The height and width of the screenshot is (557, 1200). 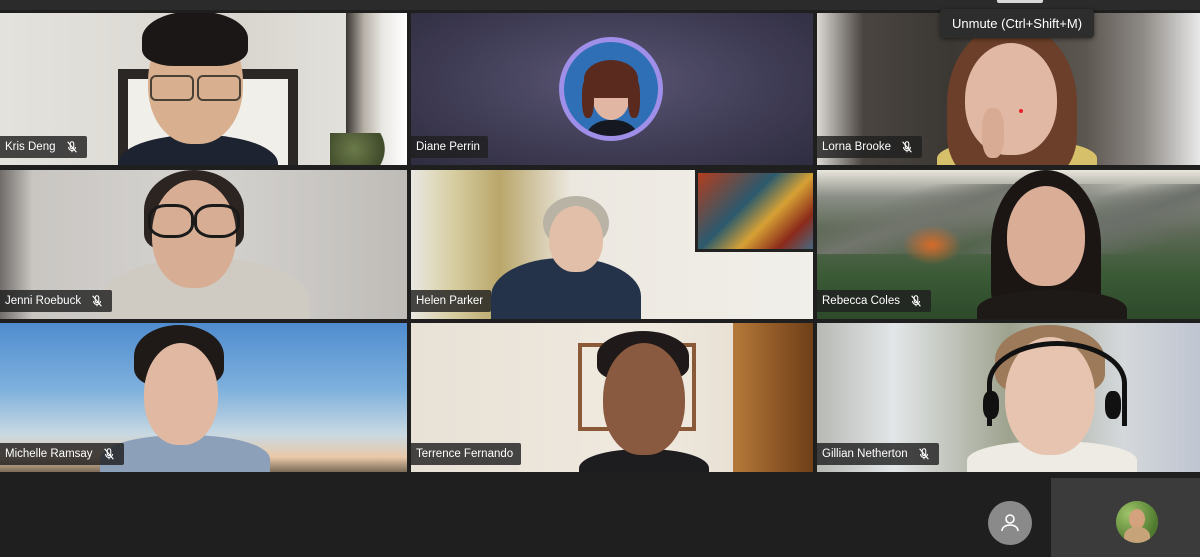 I want to click on person-button, so click(x=1010, y=523).